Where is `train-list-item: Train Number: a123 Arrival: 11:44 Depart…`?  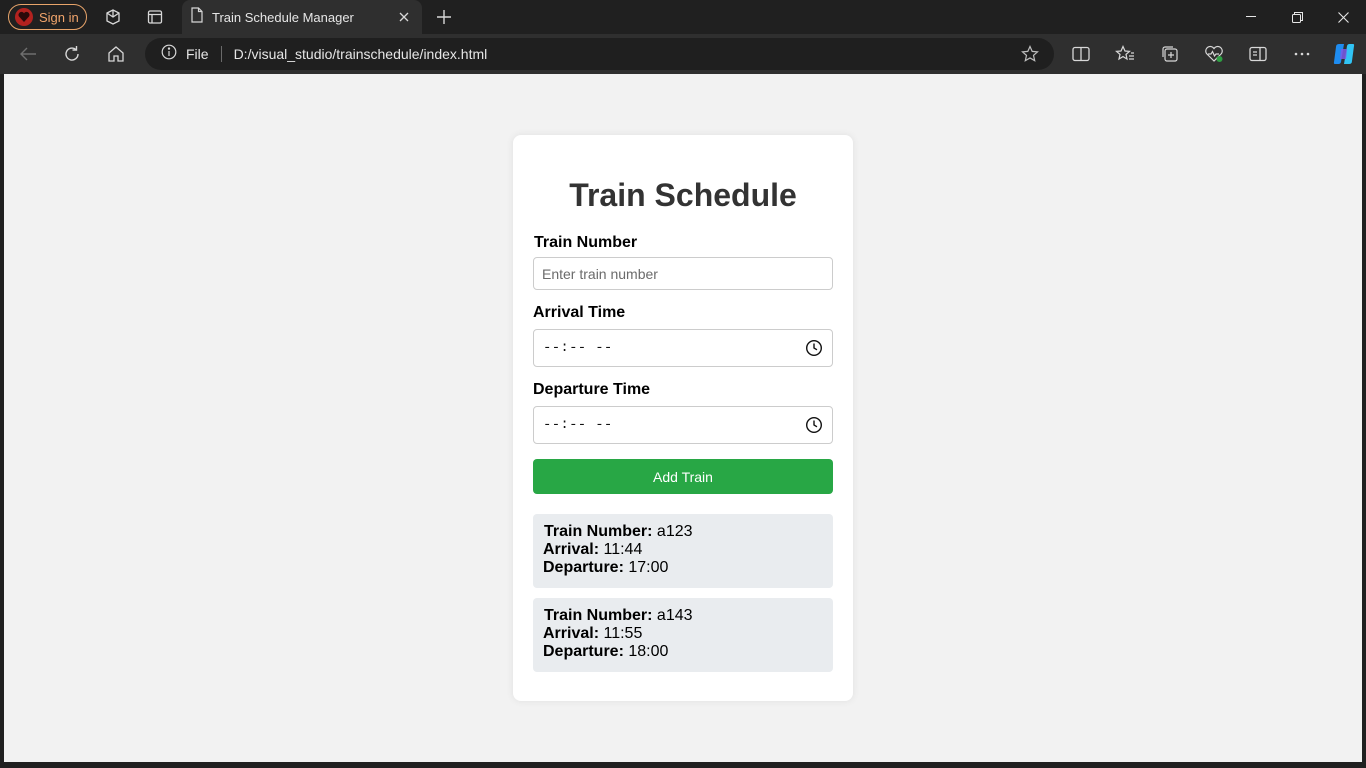 train-list-item: Train Number: a123 Arrival: 11:44 Depart… is located at coordinates (683, 551).